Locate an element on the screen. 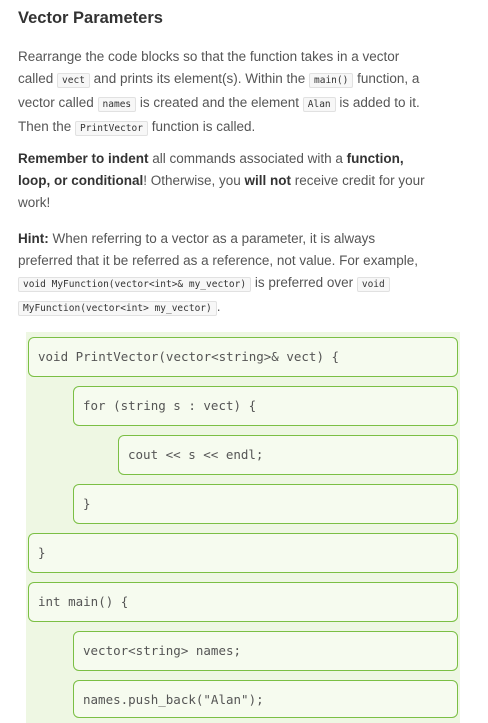 The image size is (488, 723). code-block: for (string s : vect) { is located at coordinates (265, 406).